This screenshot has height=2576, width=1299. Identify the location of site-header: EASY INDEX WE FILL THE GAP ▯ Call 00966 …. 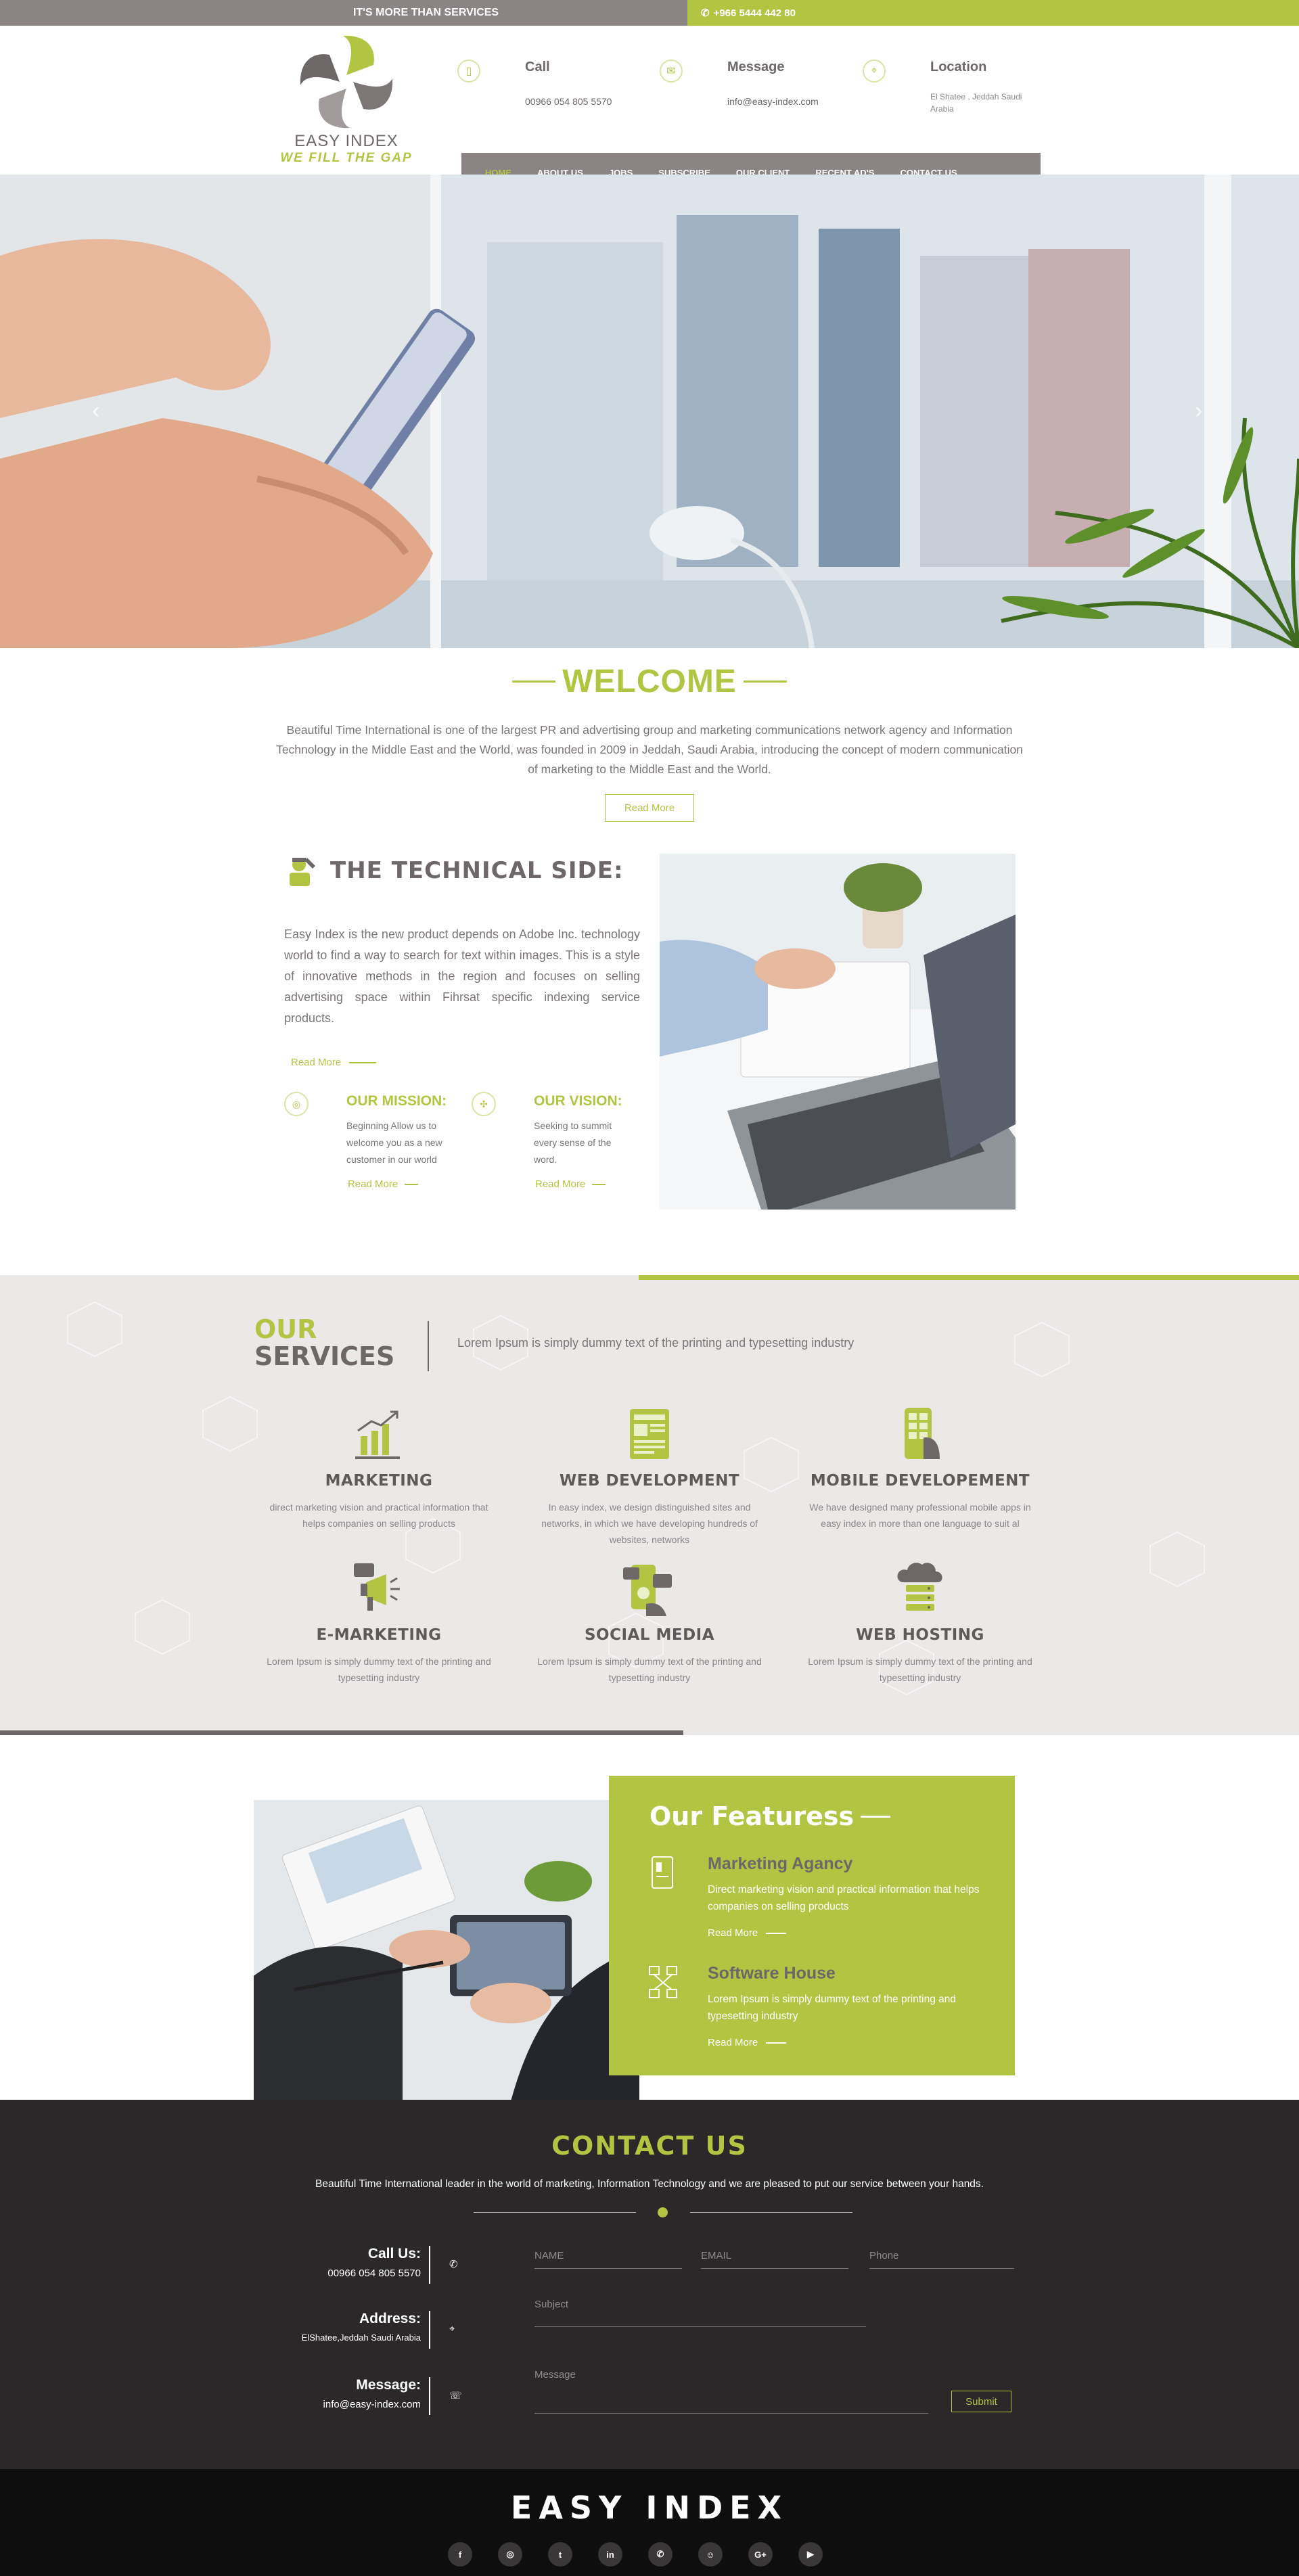
(649, 100).